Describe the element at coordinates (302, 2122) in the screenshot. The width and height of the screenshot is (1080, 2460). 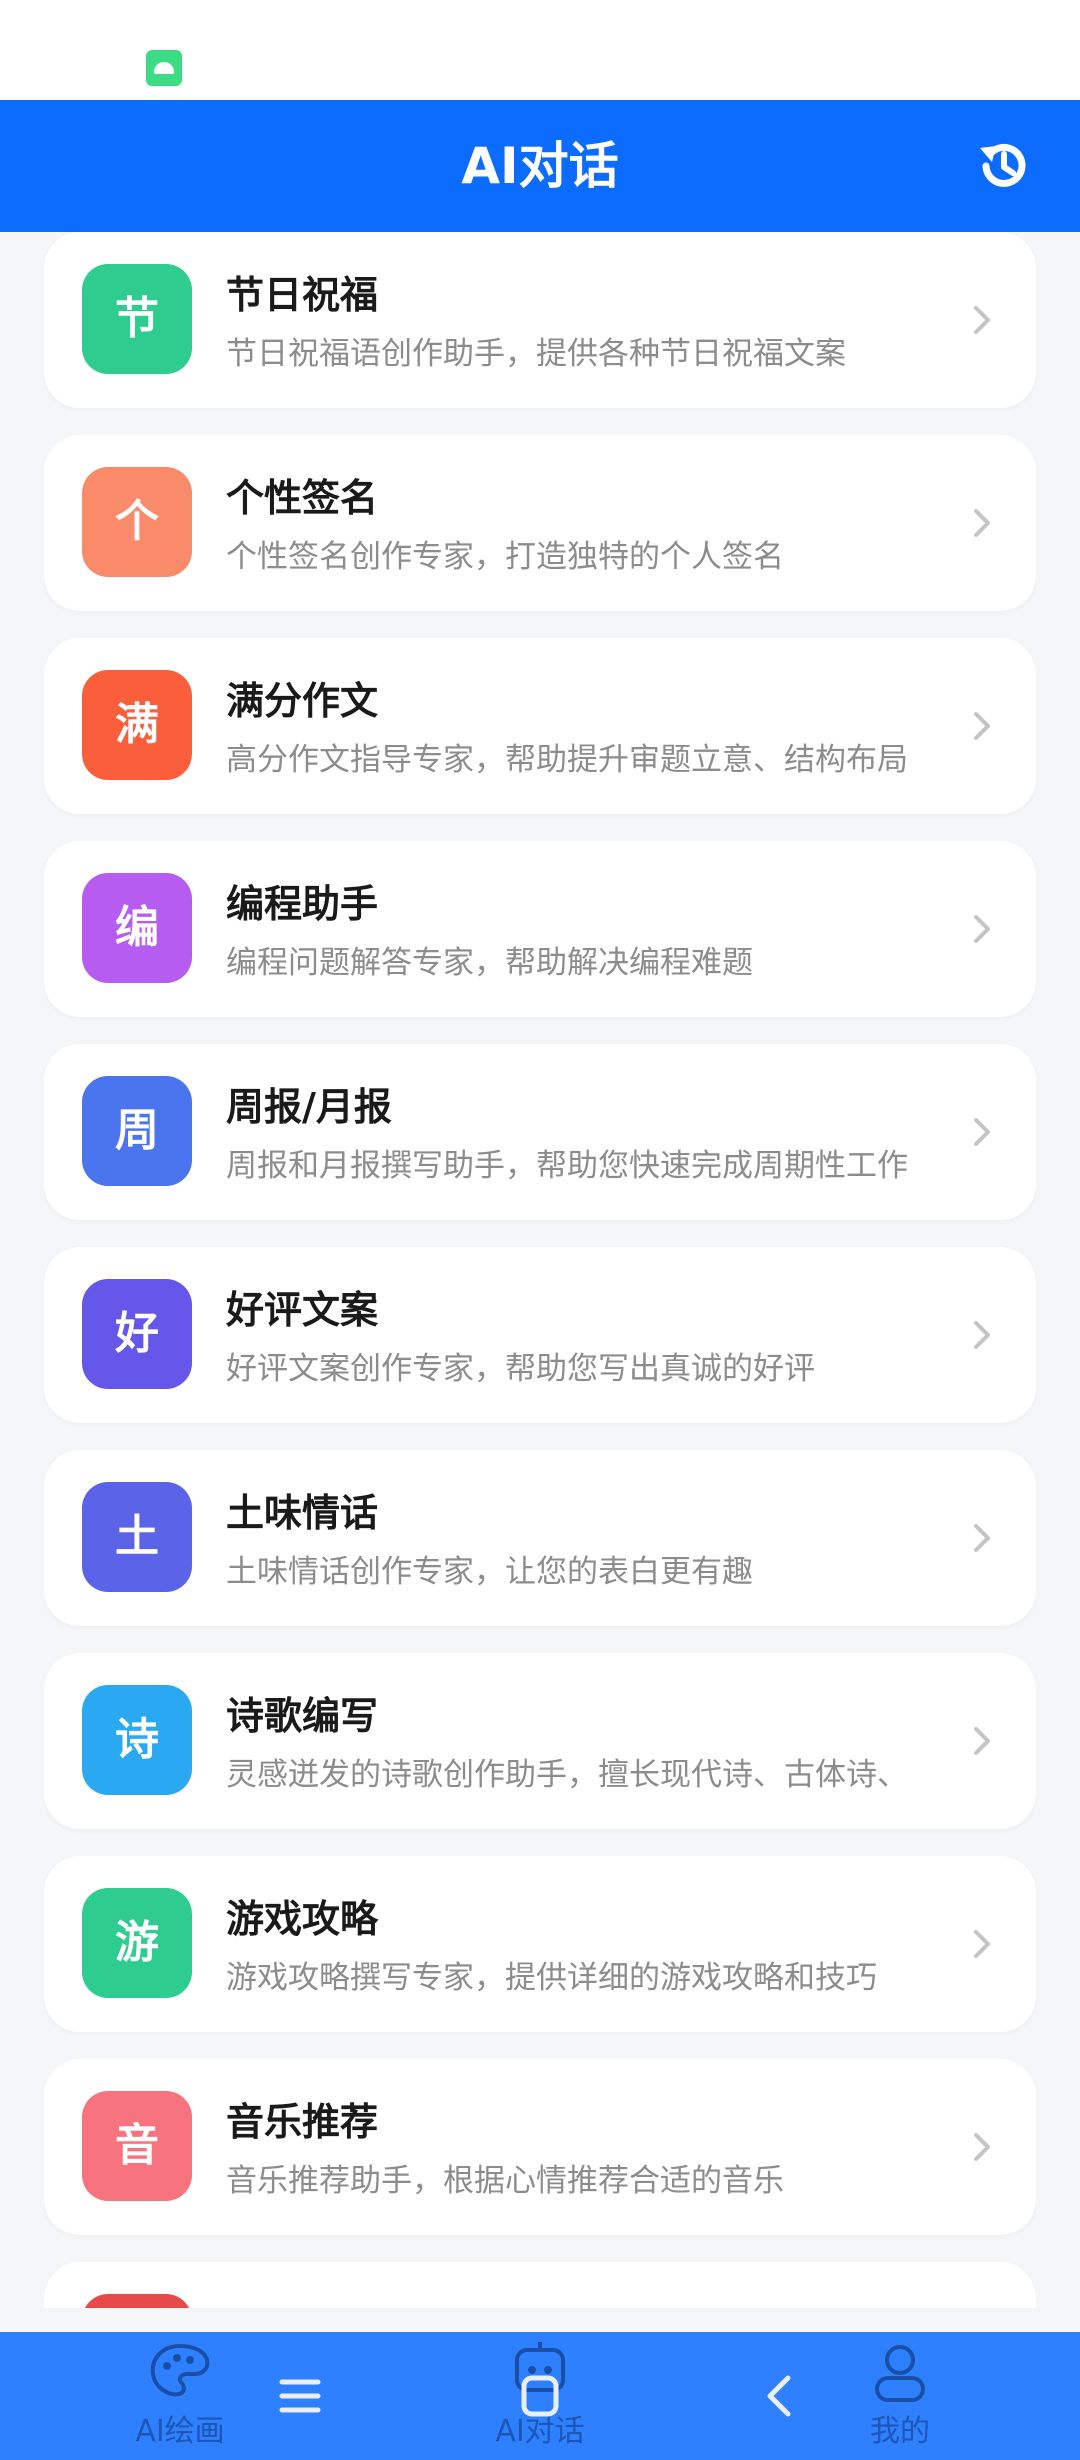
I see `assistant-name: 音乐推荐` at that location.